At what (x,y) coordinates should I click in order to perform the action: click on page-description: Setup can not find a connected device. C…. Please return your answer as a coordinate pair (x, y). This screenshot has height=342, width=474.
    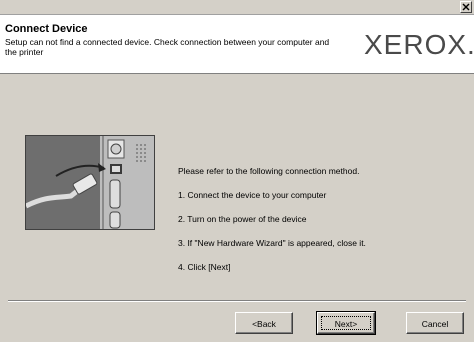
    Looking at the image, I should click on (167, 47).